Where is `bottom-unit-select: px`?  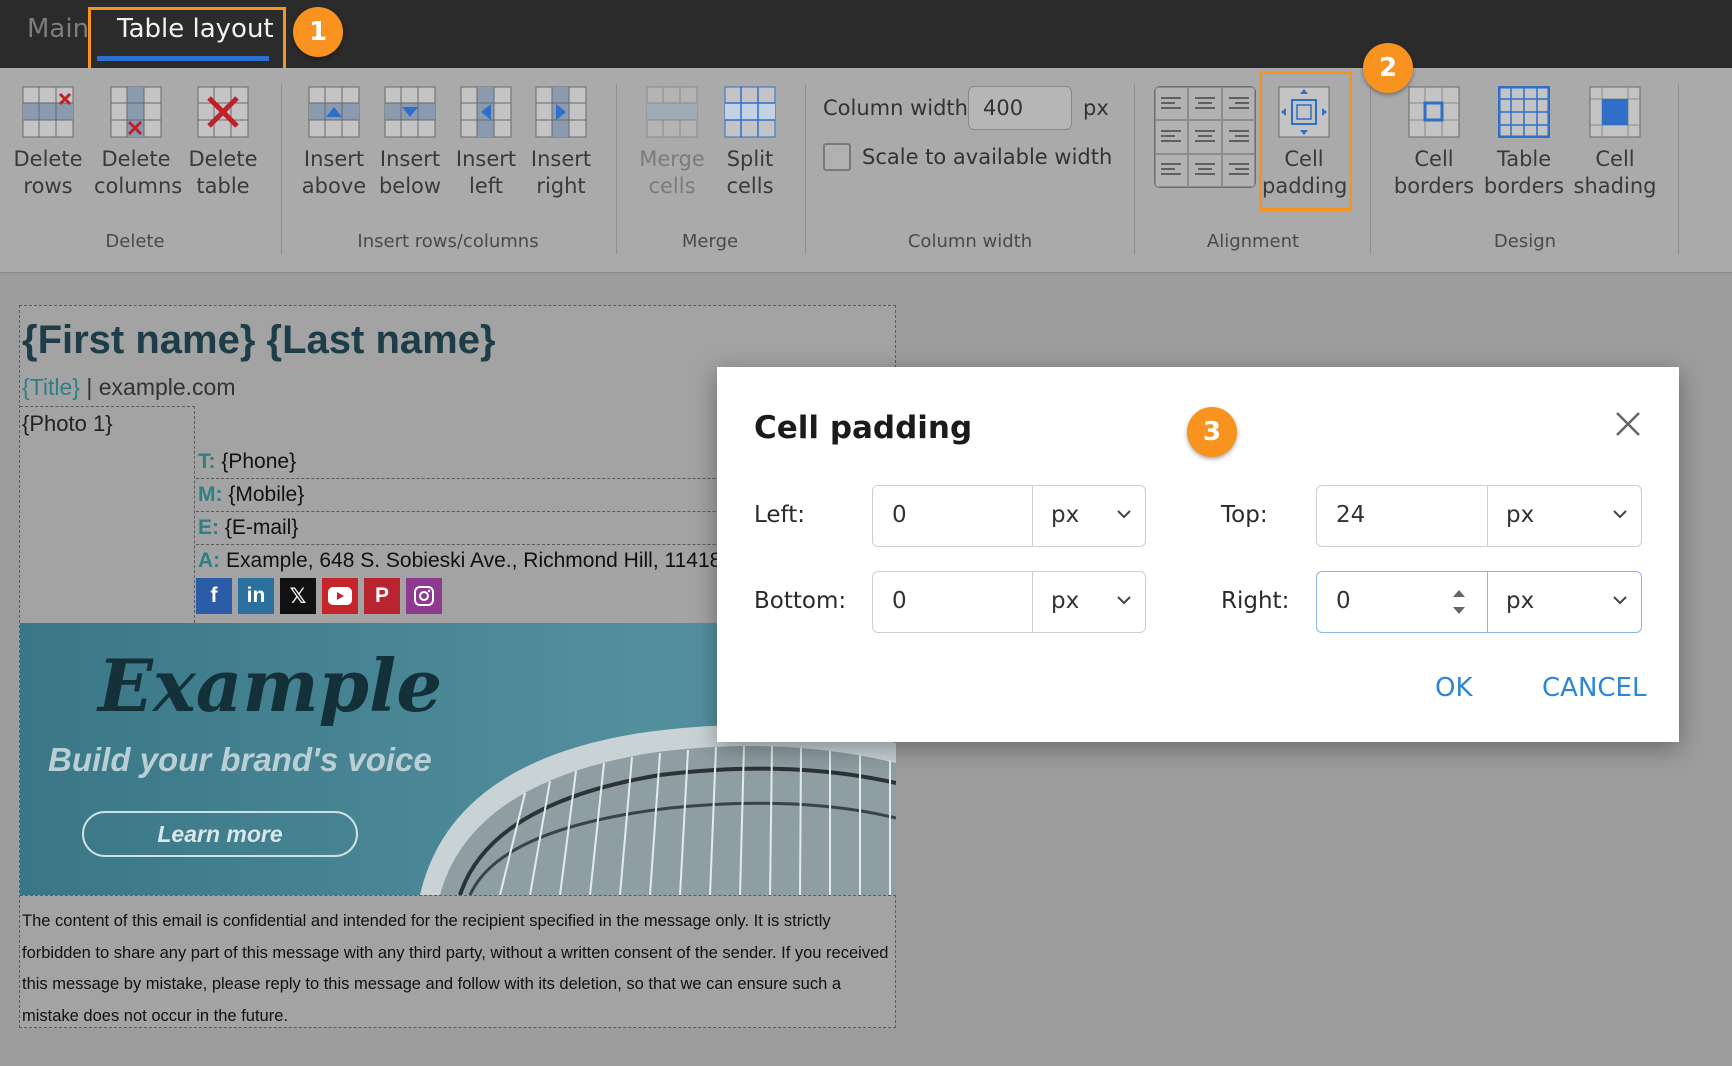
bottom-unit-select: px is located at coordinates (1089, 602).